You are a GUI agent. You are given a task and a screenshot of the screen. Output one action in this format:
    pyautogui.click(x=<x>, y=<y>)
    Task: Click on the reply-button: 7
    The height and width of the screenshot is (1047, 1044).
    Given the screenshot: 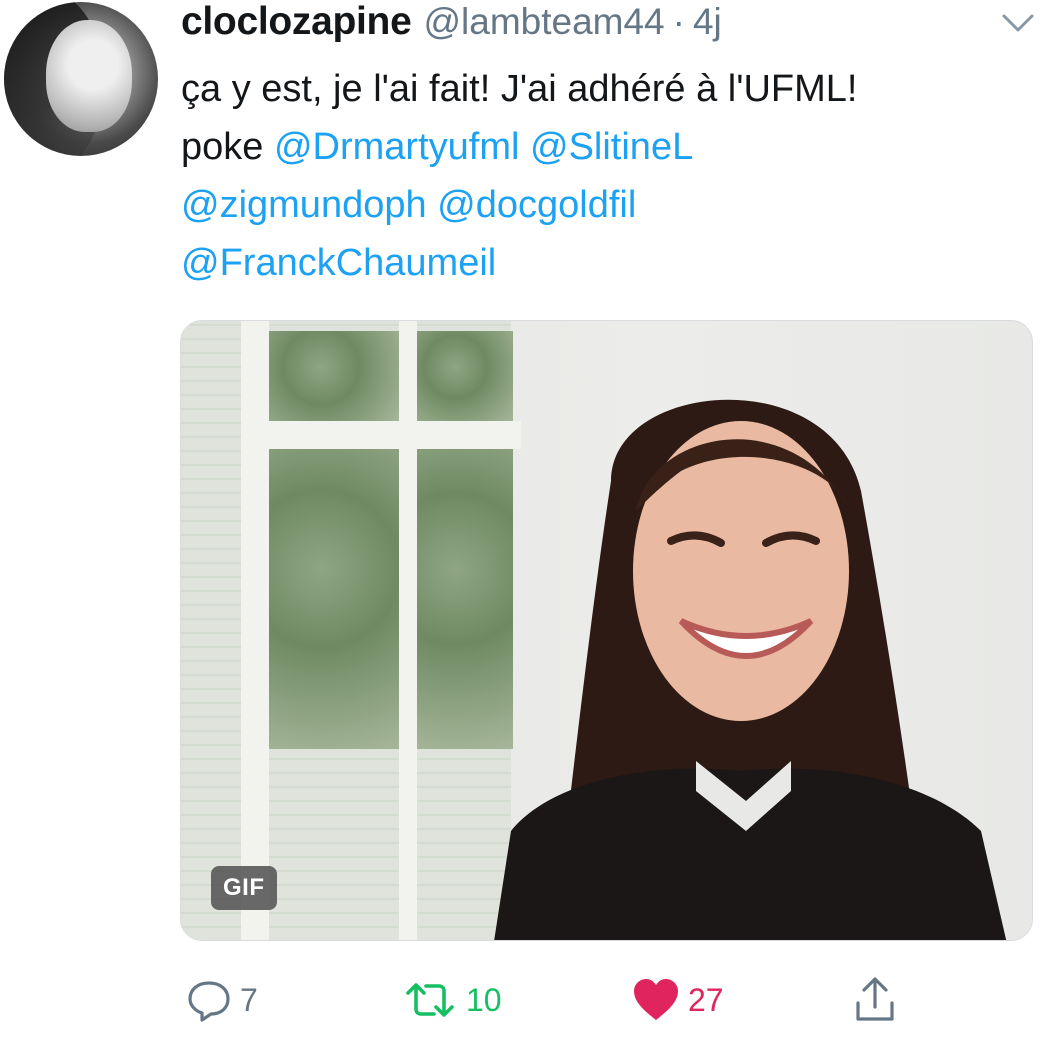 What is the action you would take?
    pyautogui.click(x=222, y=1000)
    